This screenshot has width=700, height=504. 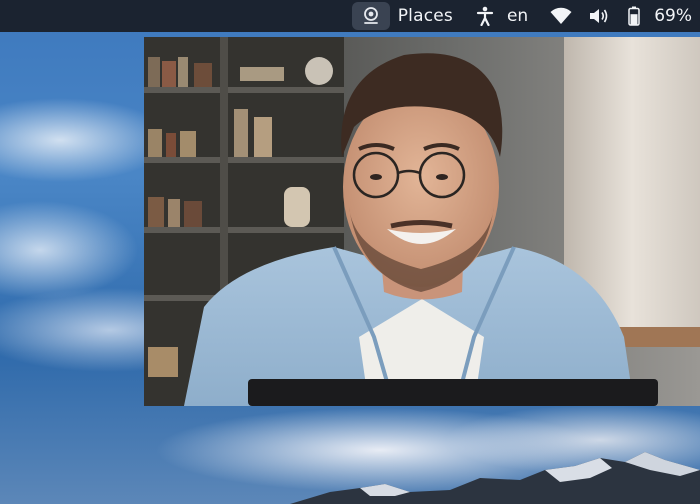 I want to click on webcam-indicator-icon, so click(x=370, y=16).